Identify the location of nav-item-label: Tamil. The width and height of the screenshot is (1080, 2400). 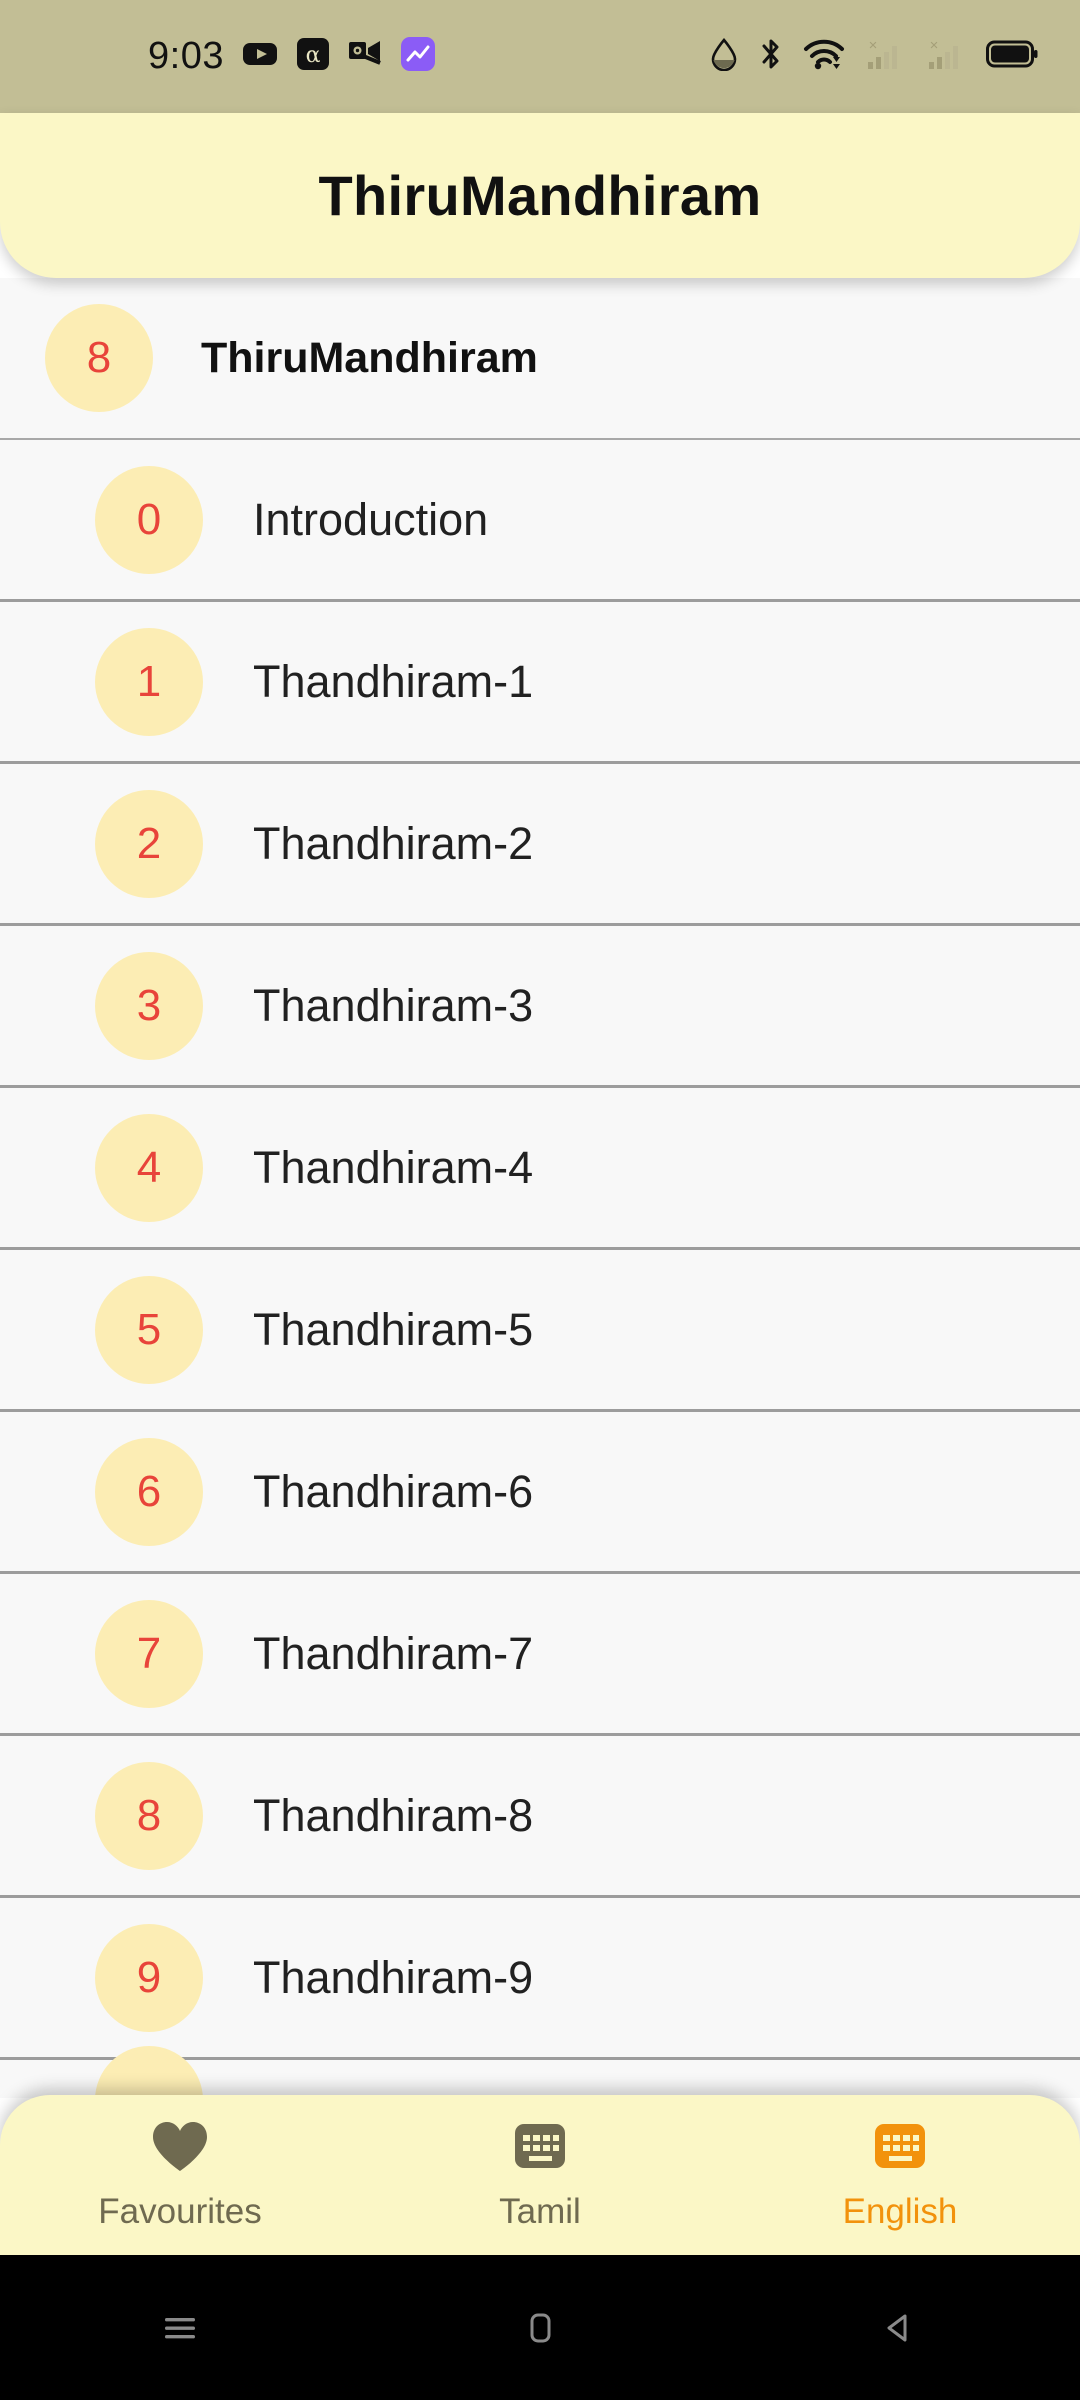
(540, 2211).